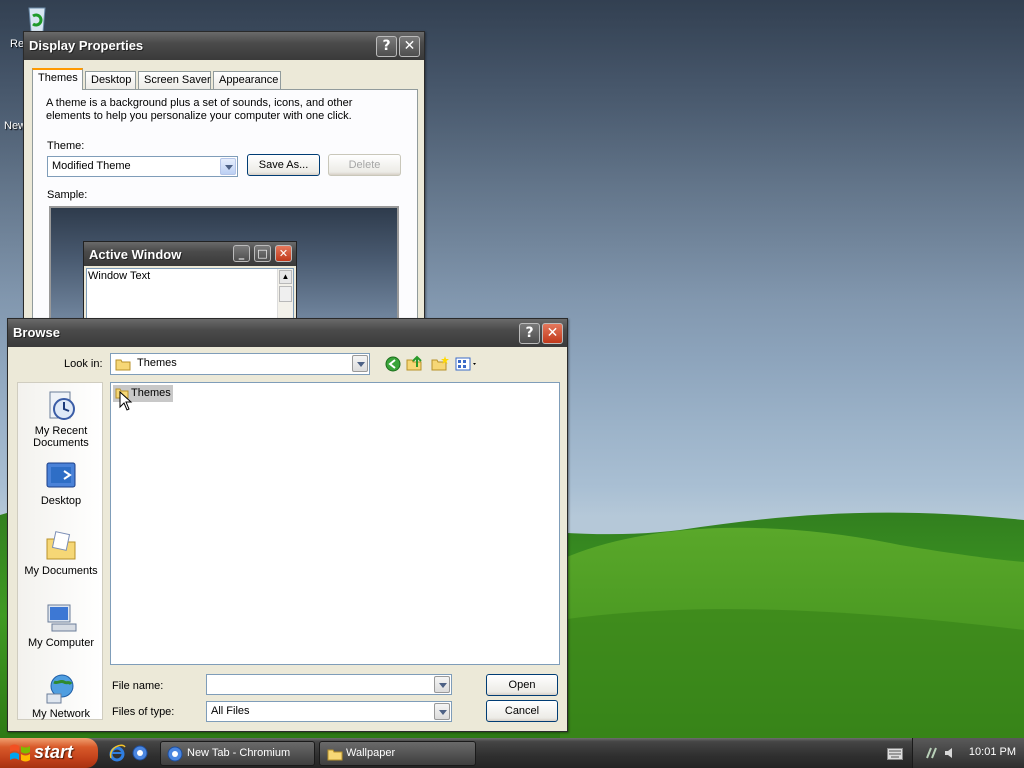  I want to click on look-in-value: Themes, so click(157, 363).